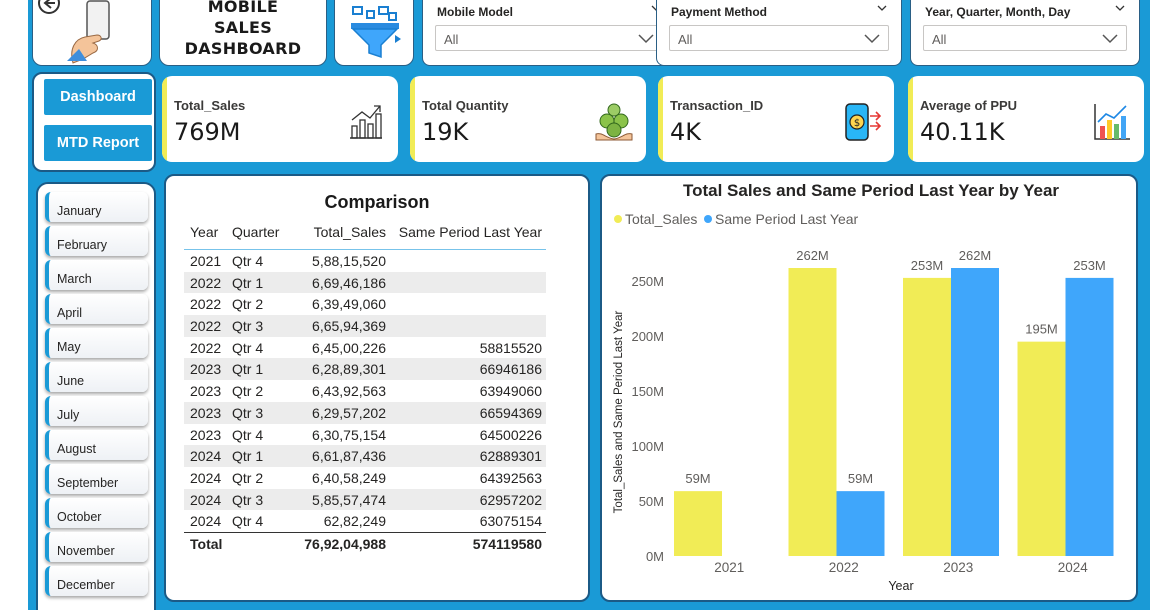  Describe the element at coordinates (376, 32) in the screenshot. I see `funnel-filter-icon` at that location.